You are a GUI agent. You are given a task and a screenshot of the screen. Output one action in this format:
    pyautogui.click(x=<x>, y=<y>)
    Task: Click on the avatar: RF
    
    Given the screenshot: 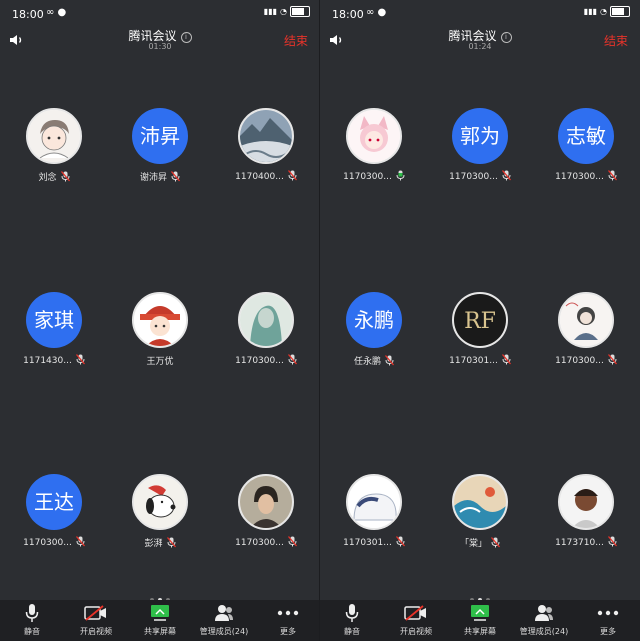 What is the action you would take?
    pyautogui.click(x=480, y=320)
    